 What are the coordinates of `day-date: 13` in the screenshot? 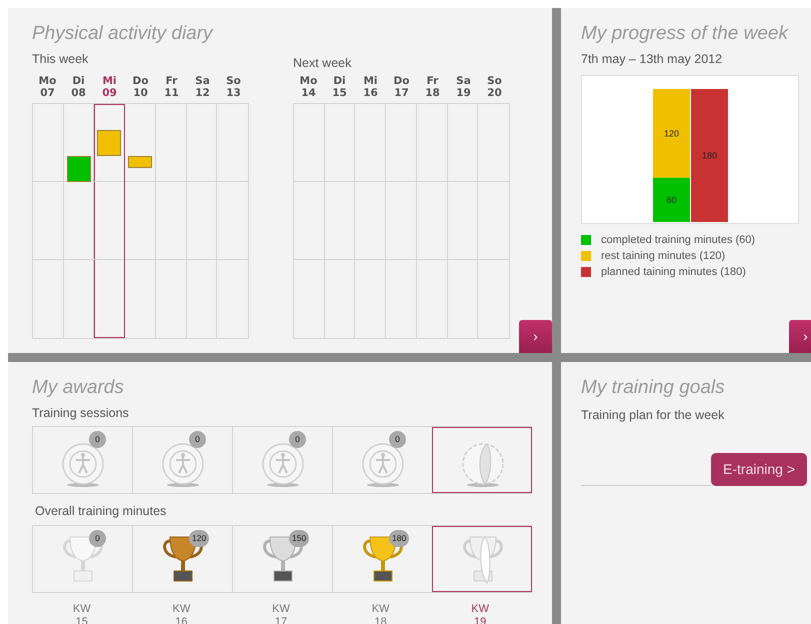 It's located at (233, 92).